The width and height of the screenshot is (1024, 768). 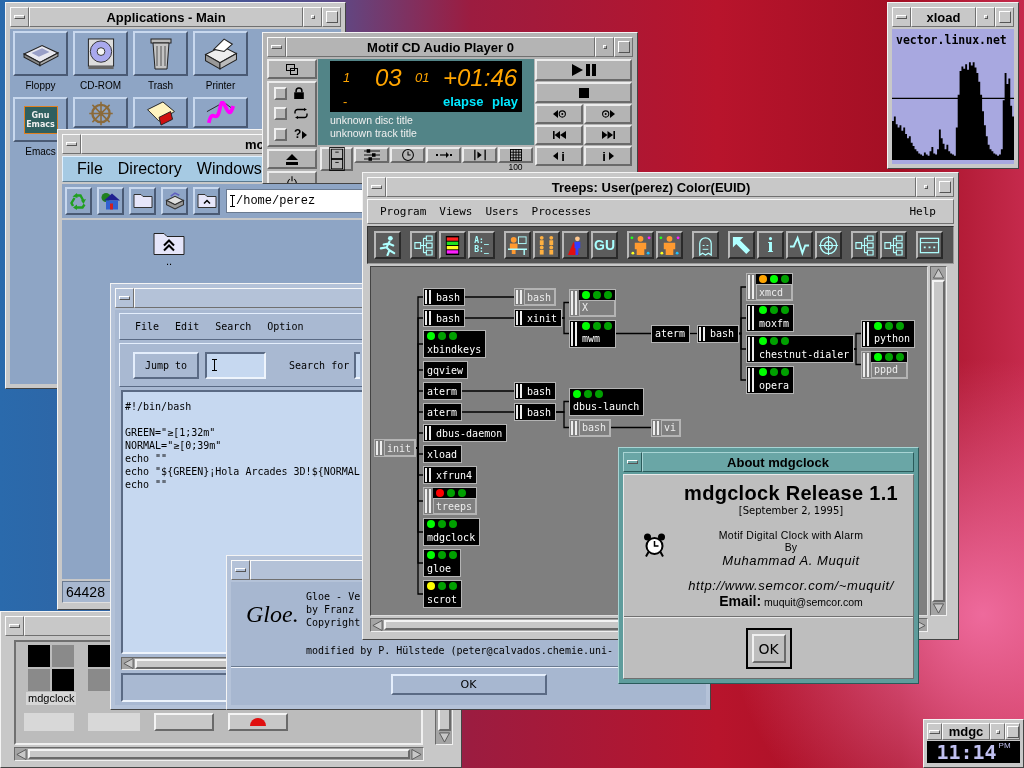 What do you see at coordinates (407, 155) in the screenshot?
I see `clock-button` at bounding box center [407, 155].